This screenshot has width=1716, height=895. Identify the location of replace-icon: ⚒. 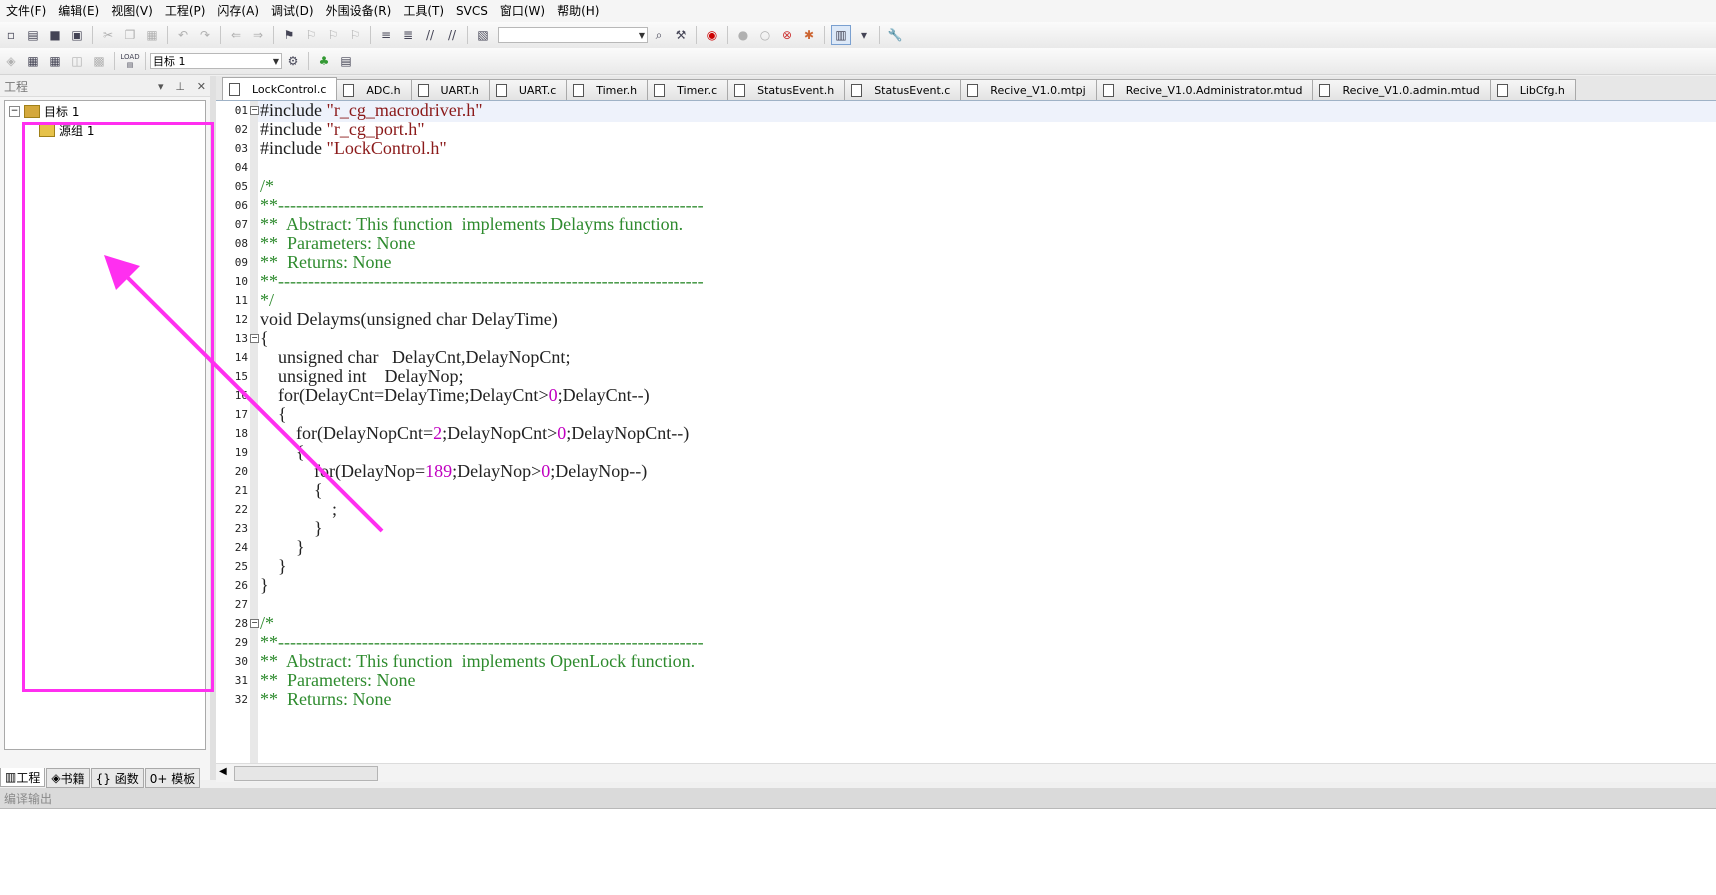
(681, 35).